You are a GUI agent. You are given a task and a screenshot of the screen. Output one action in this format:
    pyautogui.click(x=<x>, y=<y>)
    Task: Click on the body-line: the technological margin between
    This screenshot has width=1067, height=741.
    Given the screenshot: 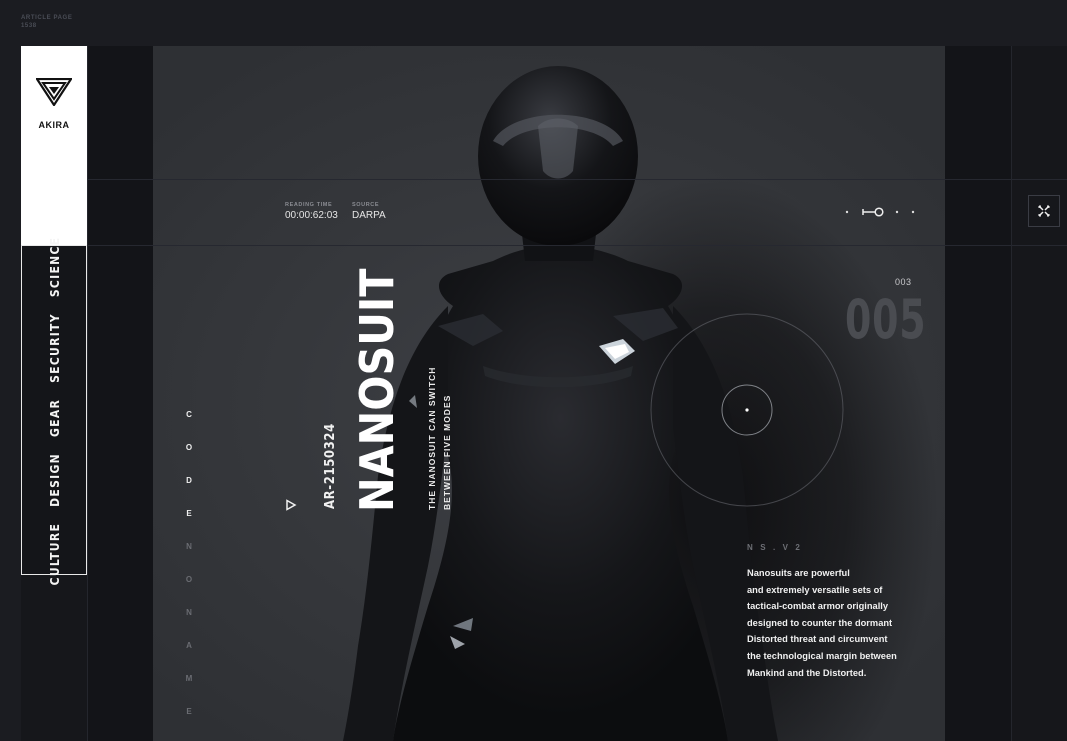 What is the action you would take?
    pyautogui.click(x=822, y=655)
    